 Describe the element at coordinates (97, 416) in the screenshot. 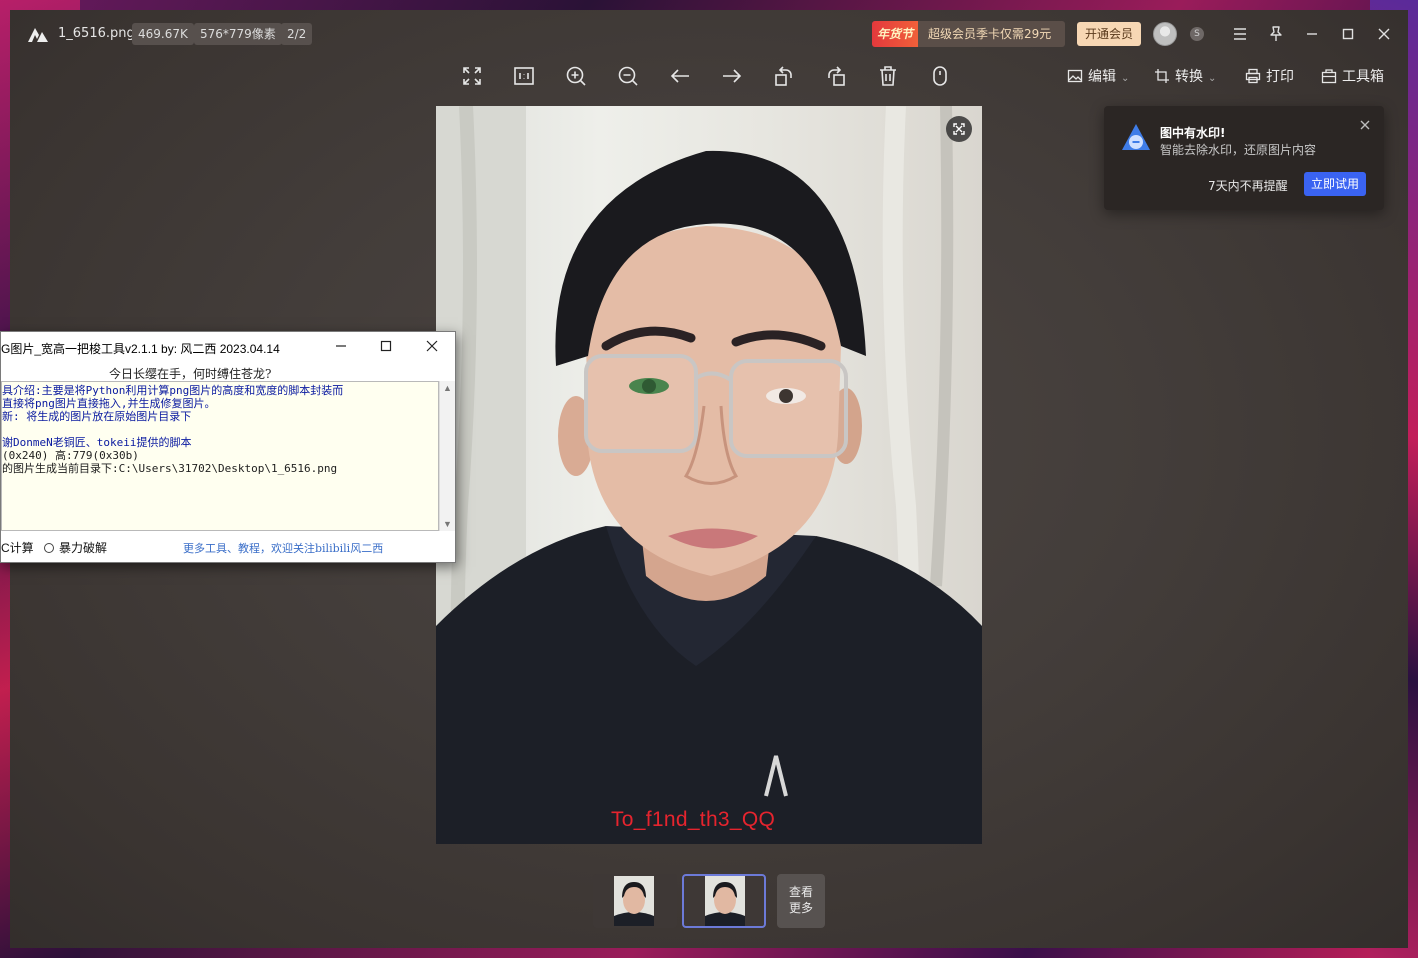

I see `output-line: 新: 将生成的图片放在原始图片目录下` at that location.